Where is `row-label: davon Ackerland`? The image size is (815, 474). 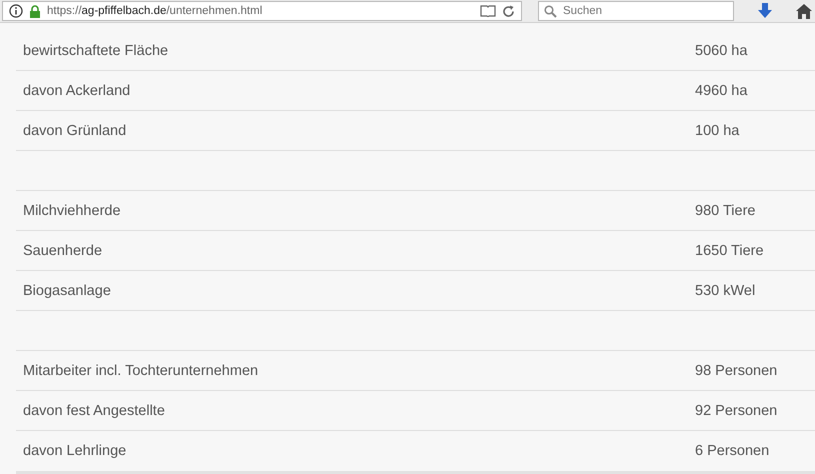
row-label: davon Ackerland is located at coordinates (77, 90).